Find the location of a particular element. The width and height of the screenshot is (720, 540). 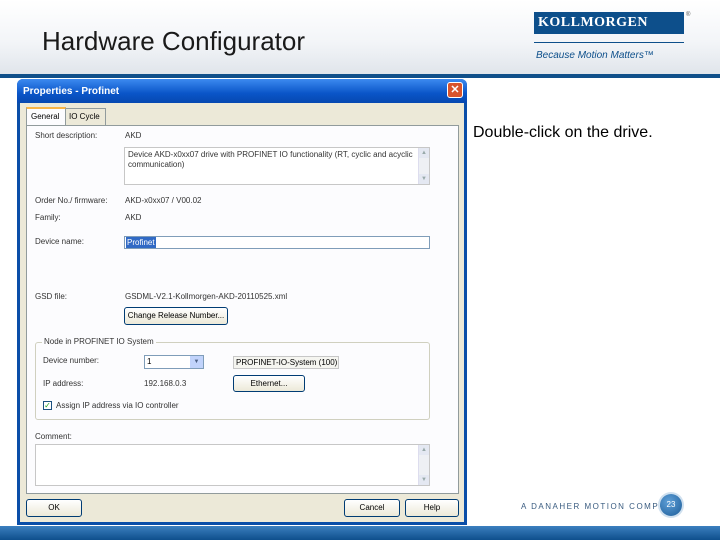

gsd-file-label: GSD file: is located at coordinates (51, 296).